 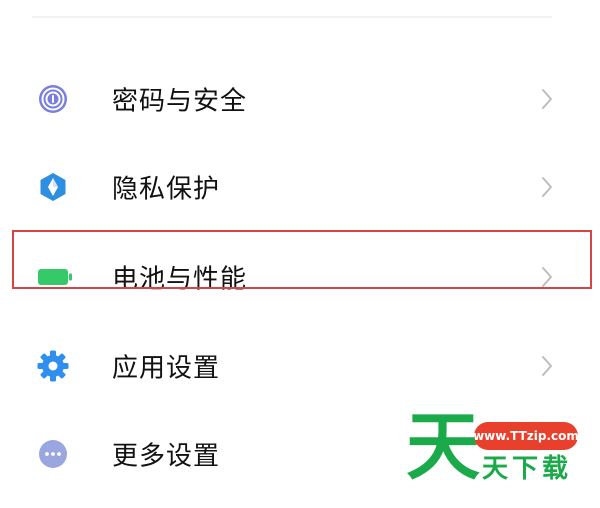 What do you see at coordinates (300, 99) in the screenshot?
I see `settings-item-password-security: 密码与安全` at bounding box center [300, 99].